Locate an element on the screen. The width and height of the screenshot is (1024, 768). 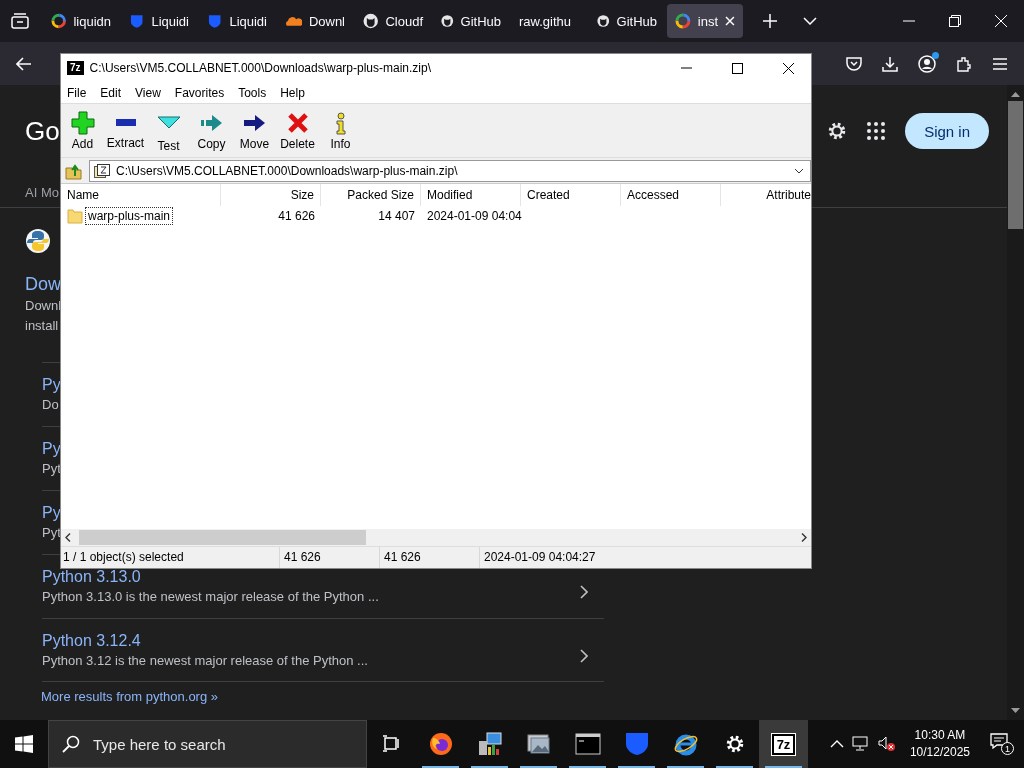
sign-in-button: Sign in is located at coordinates (947, 131).